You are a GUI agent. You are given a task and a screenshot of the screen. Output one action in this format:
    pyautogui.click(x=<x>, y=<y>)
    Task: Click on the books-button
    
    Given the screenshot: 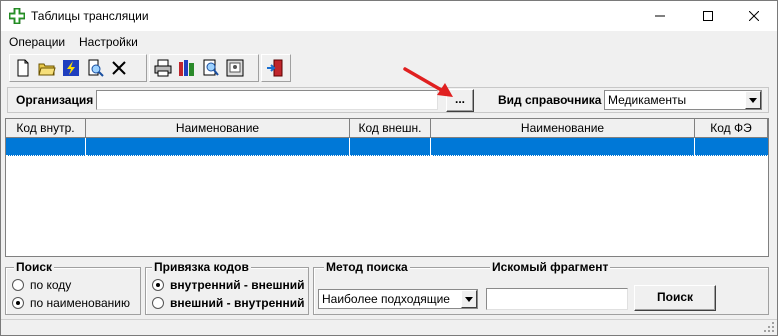 What is the action you would take?
    pyautogui.click(x=187, y=68)
    